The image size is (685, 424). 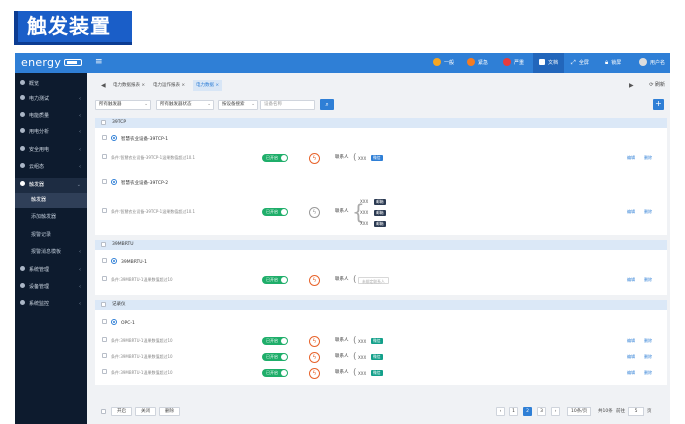 What do you see at coordinates (137, 357) in the screenshot?
I see `trigger-row: 条件:39MBRTU-1温果数值超过10` at bounding box center [137, 357].